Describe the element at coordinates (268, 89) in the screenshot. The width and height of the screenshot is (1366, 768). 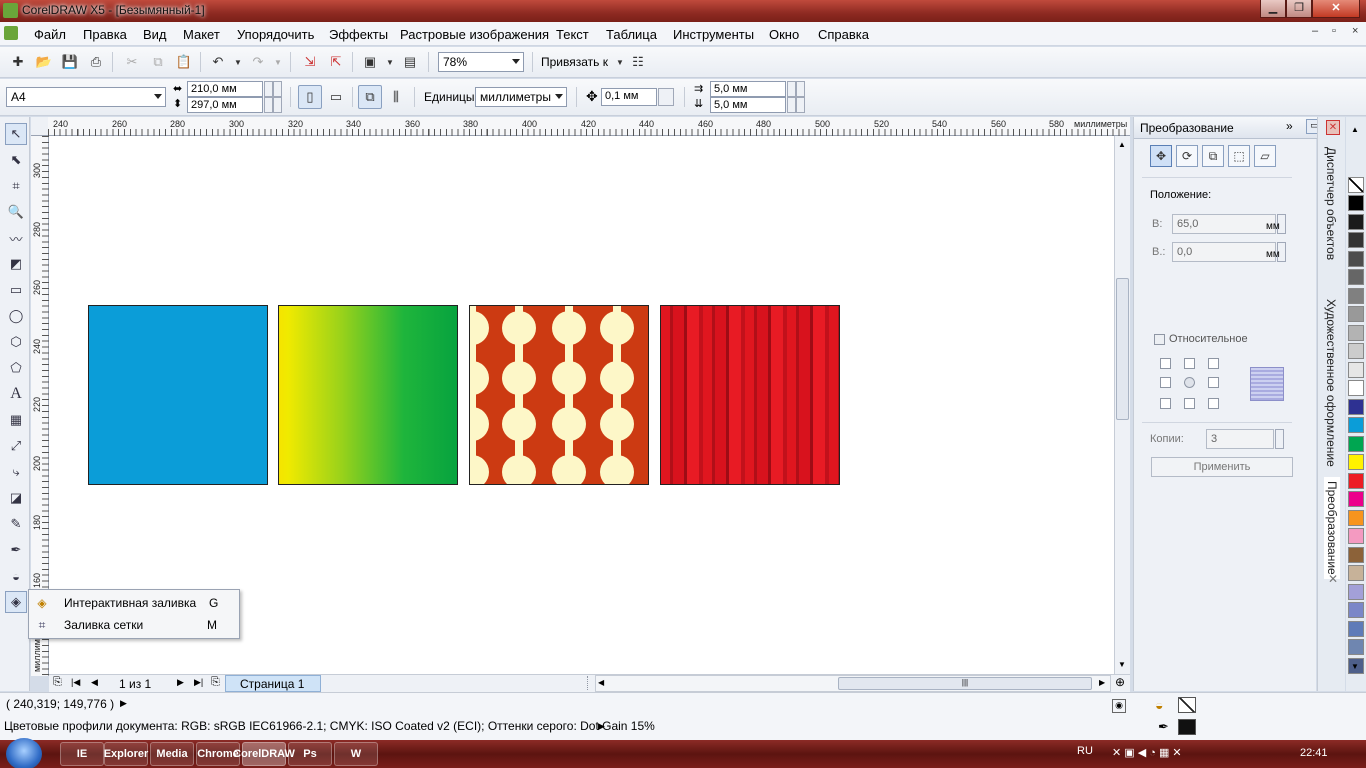
I see `width-spinner` at that location.